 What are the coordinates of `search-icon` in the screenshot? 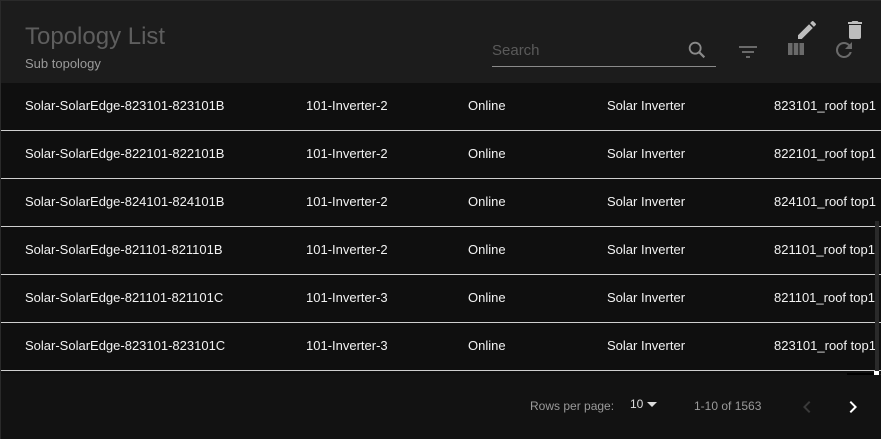 It's located at (697, 50).